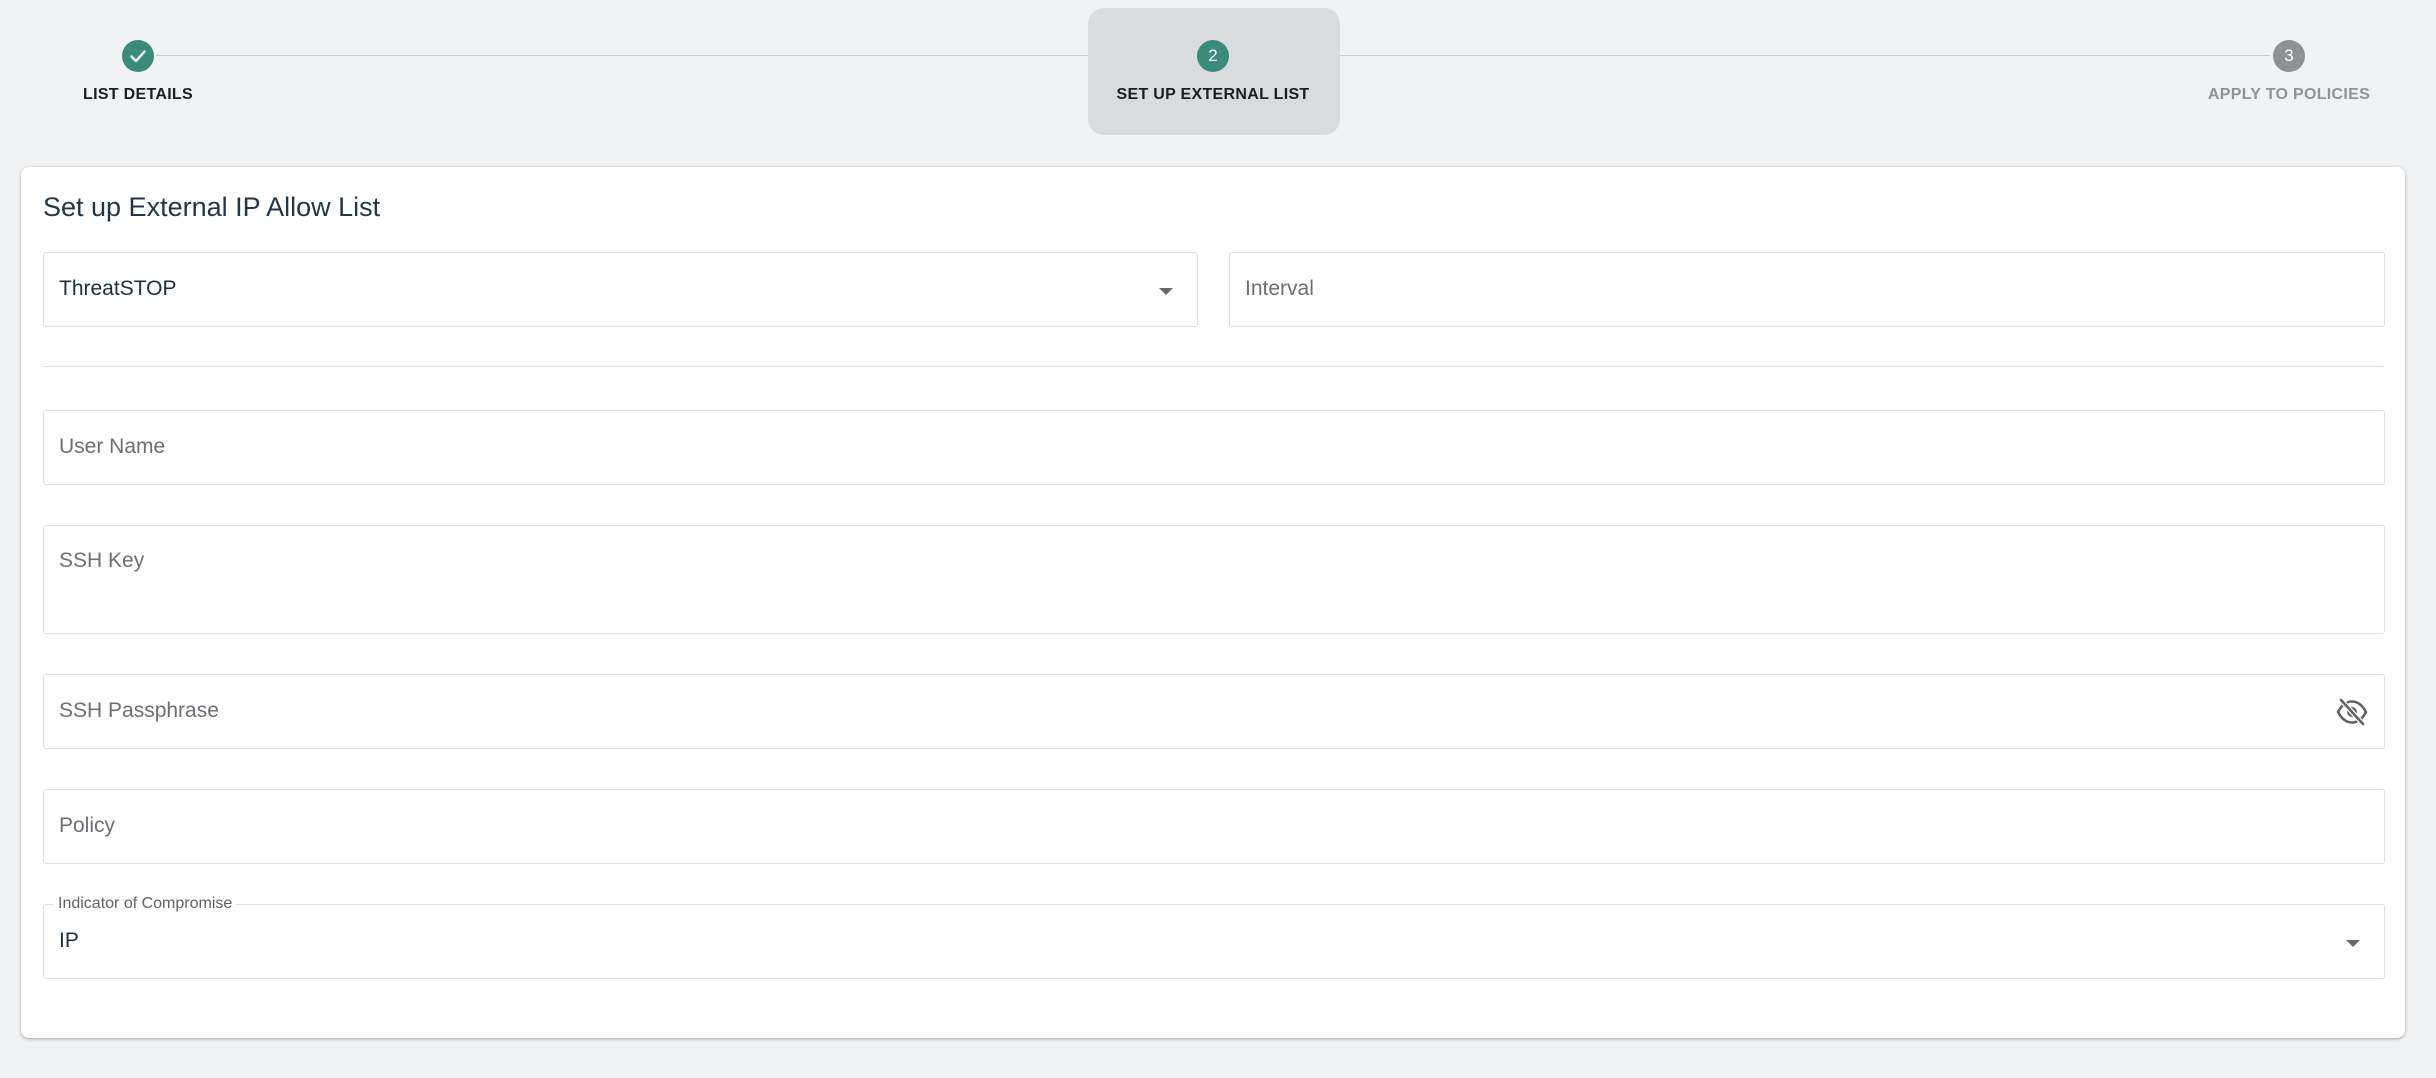 The image size is (2436, 1078). What do you see at coordinates (1213, 94) in the screenshot?
I see `step-label: SET UP EXTERNAL LIST` at bounding box center [1213, 94].